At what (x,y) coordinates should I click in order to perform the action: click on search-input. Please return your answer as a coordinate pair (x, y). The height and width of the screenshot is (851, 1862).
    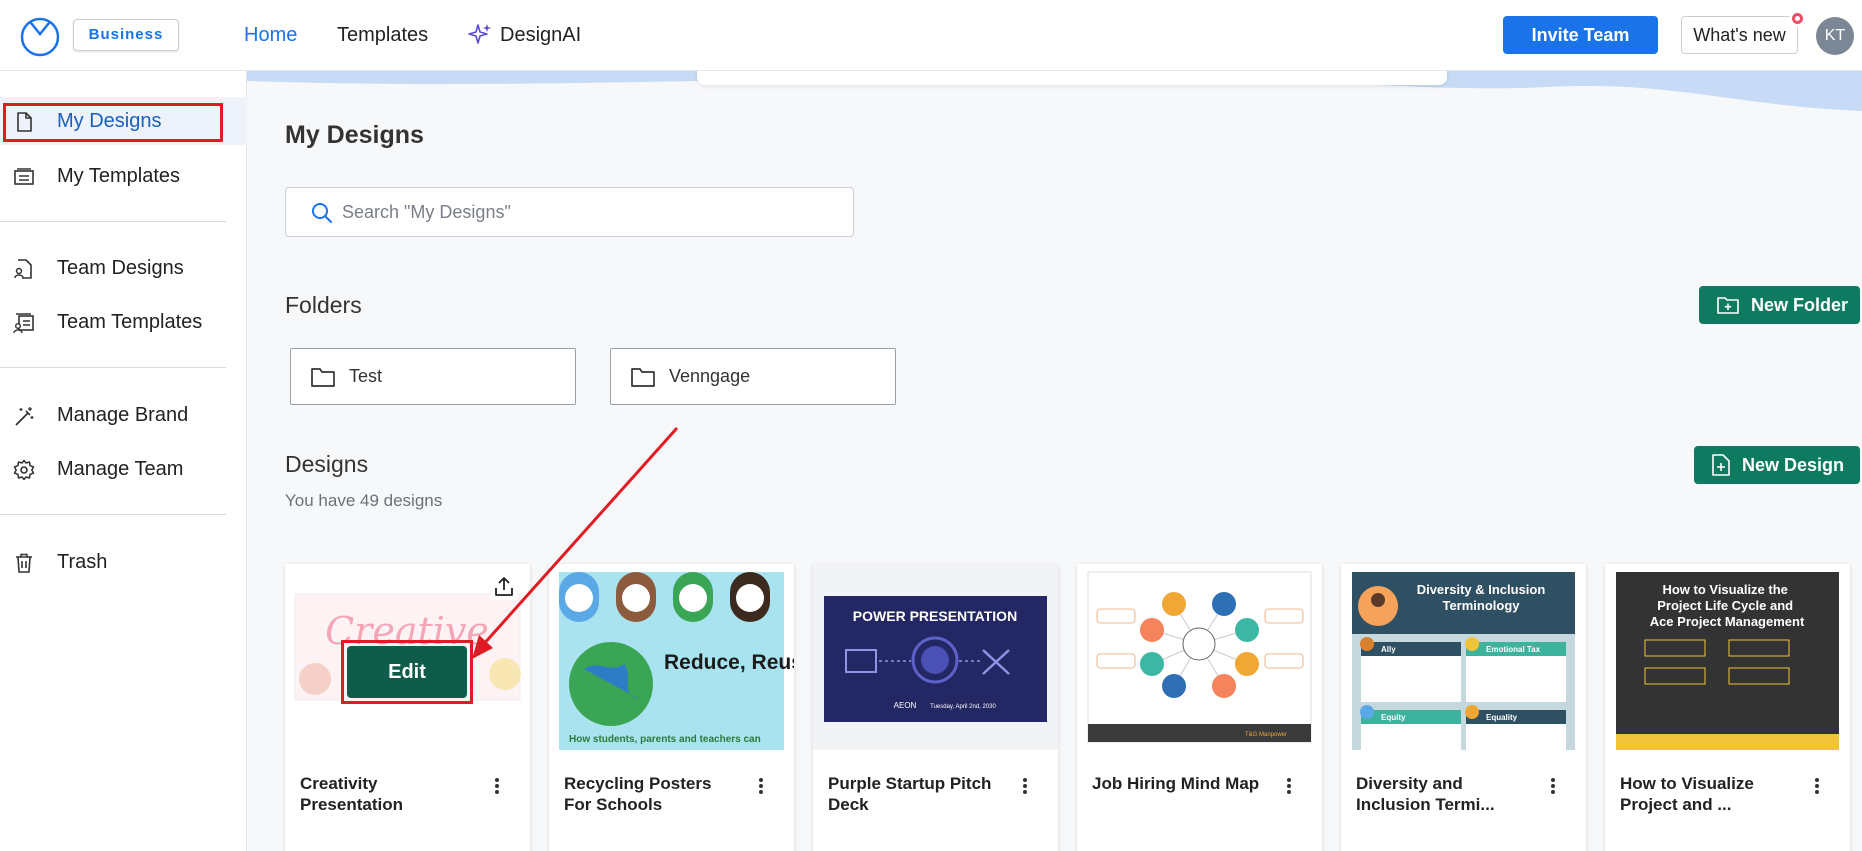
    Looking at the image, I should click on (587, 212).